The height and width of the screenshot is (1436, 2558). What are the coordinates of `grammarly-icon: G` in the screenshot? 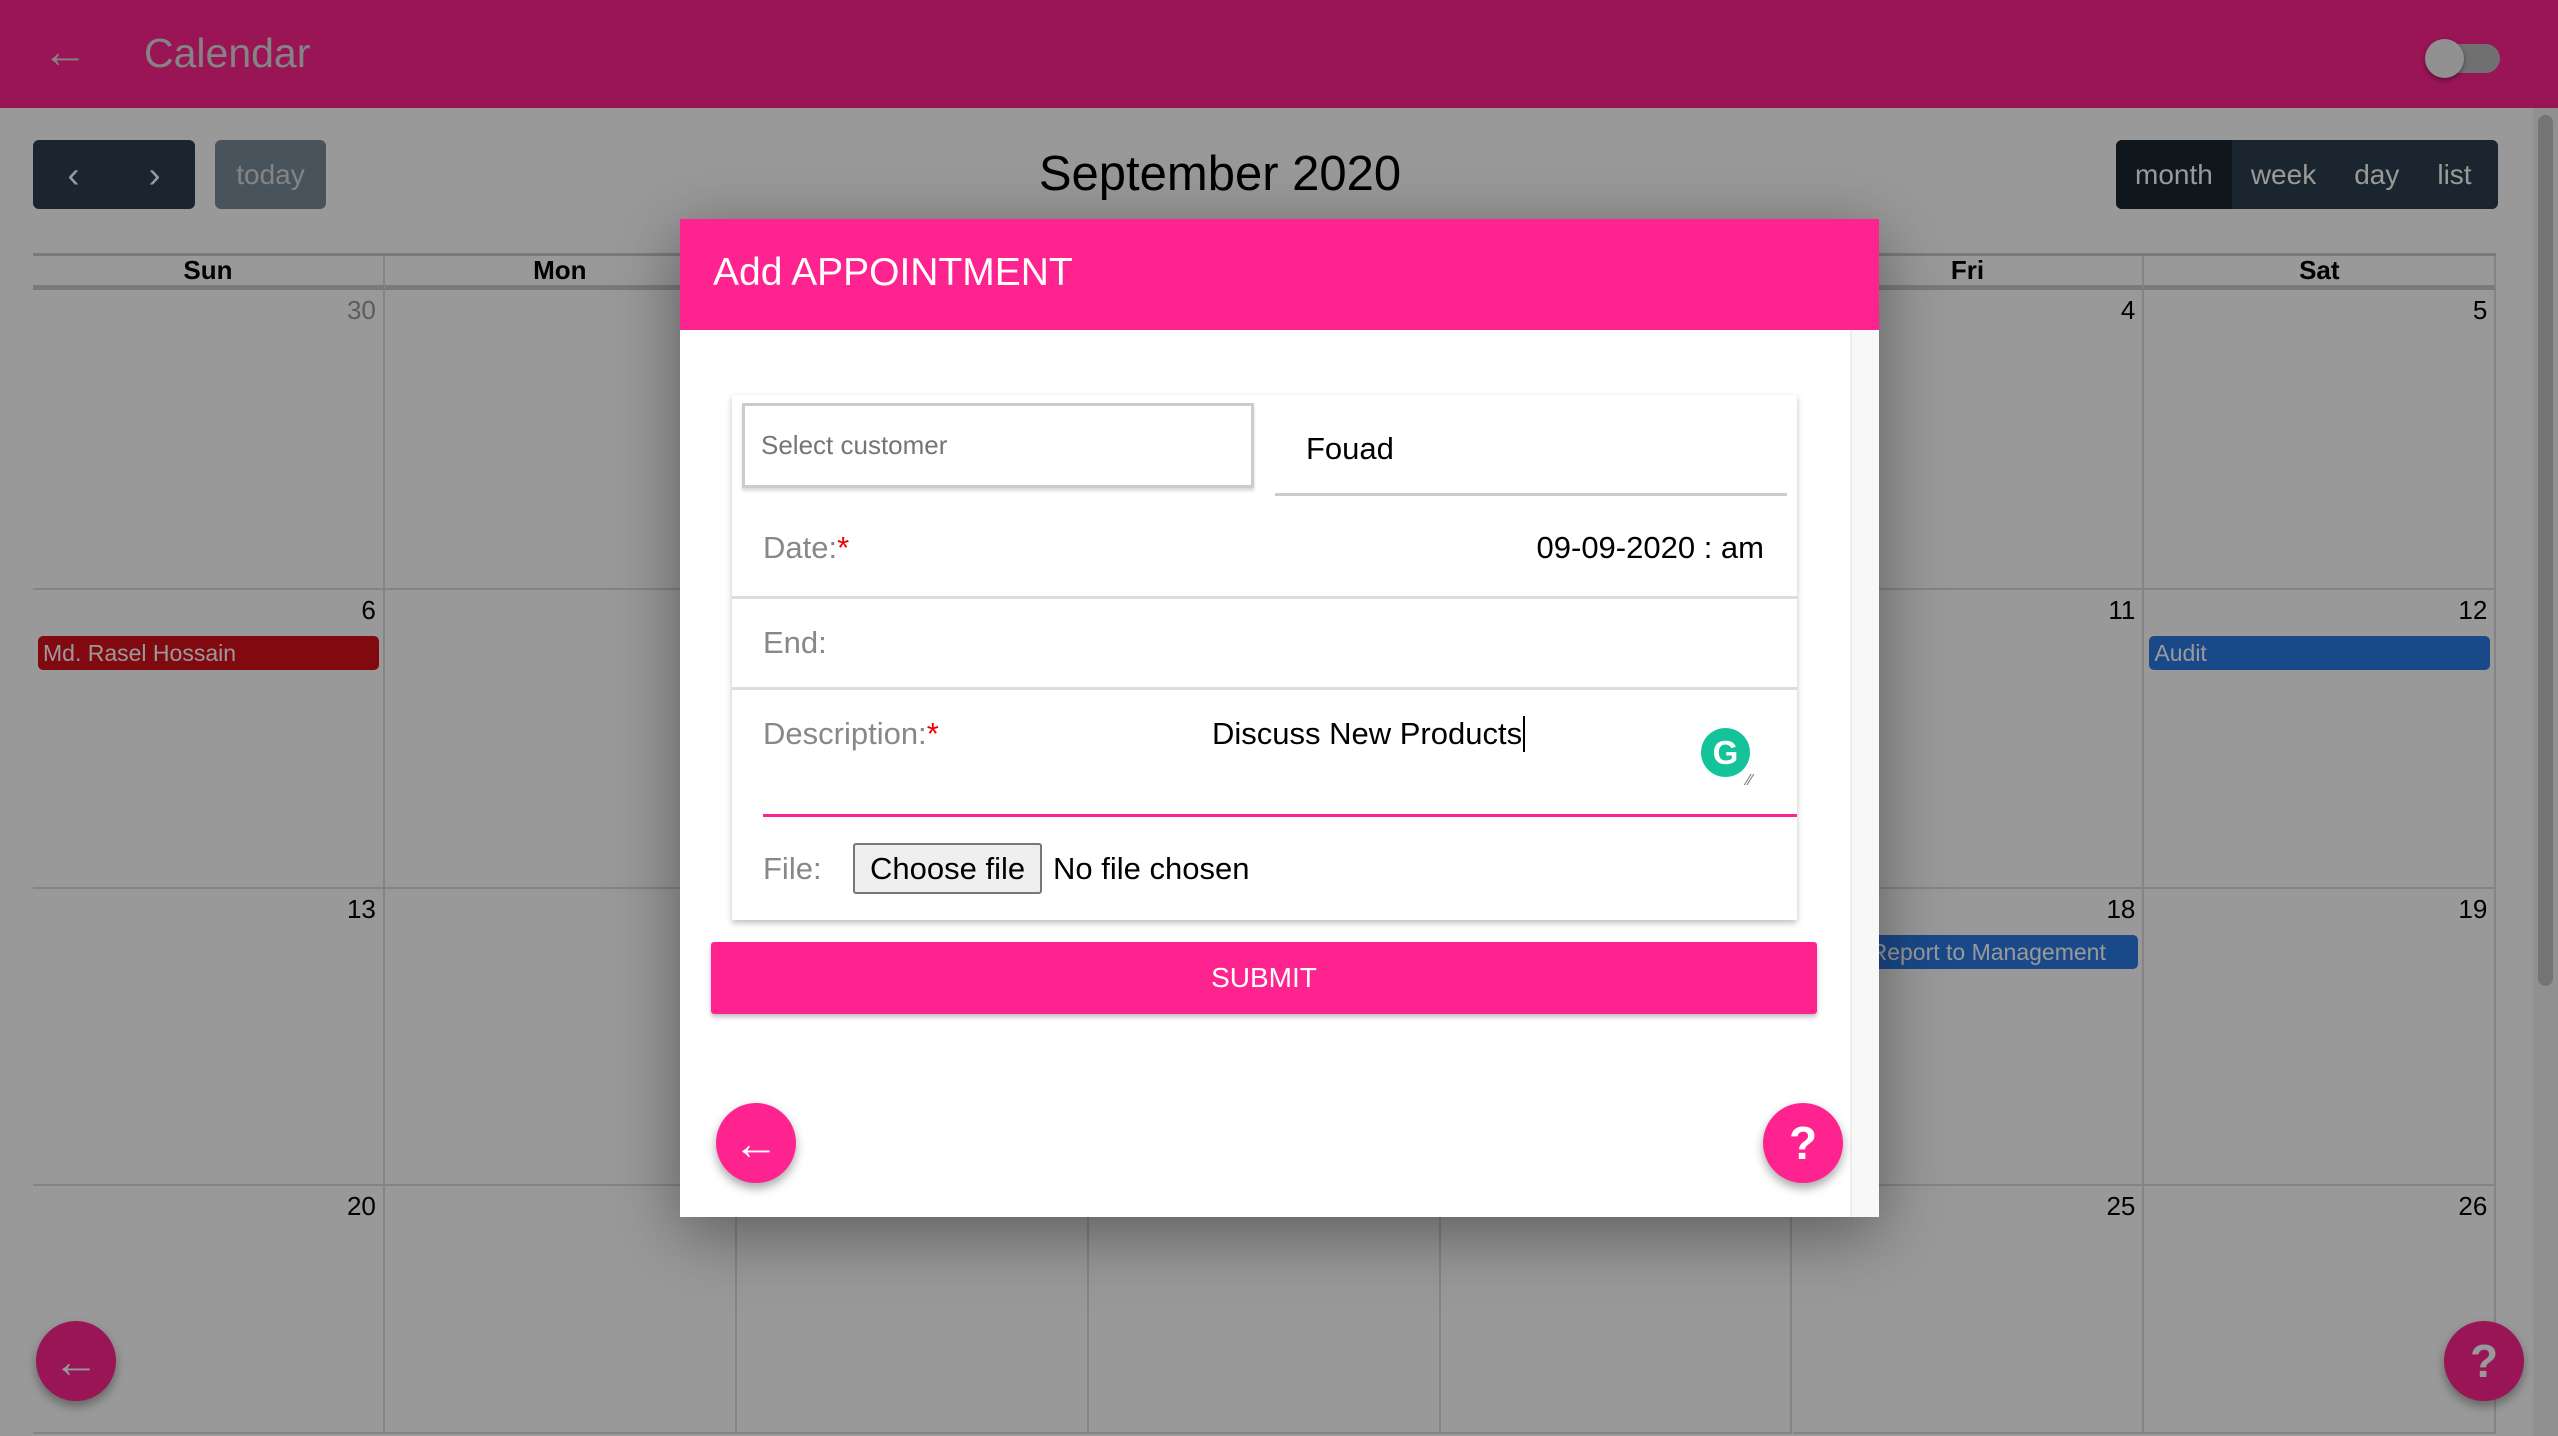 It's located at (1725, 752).